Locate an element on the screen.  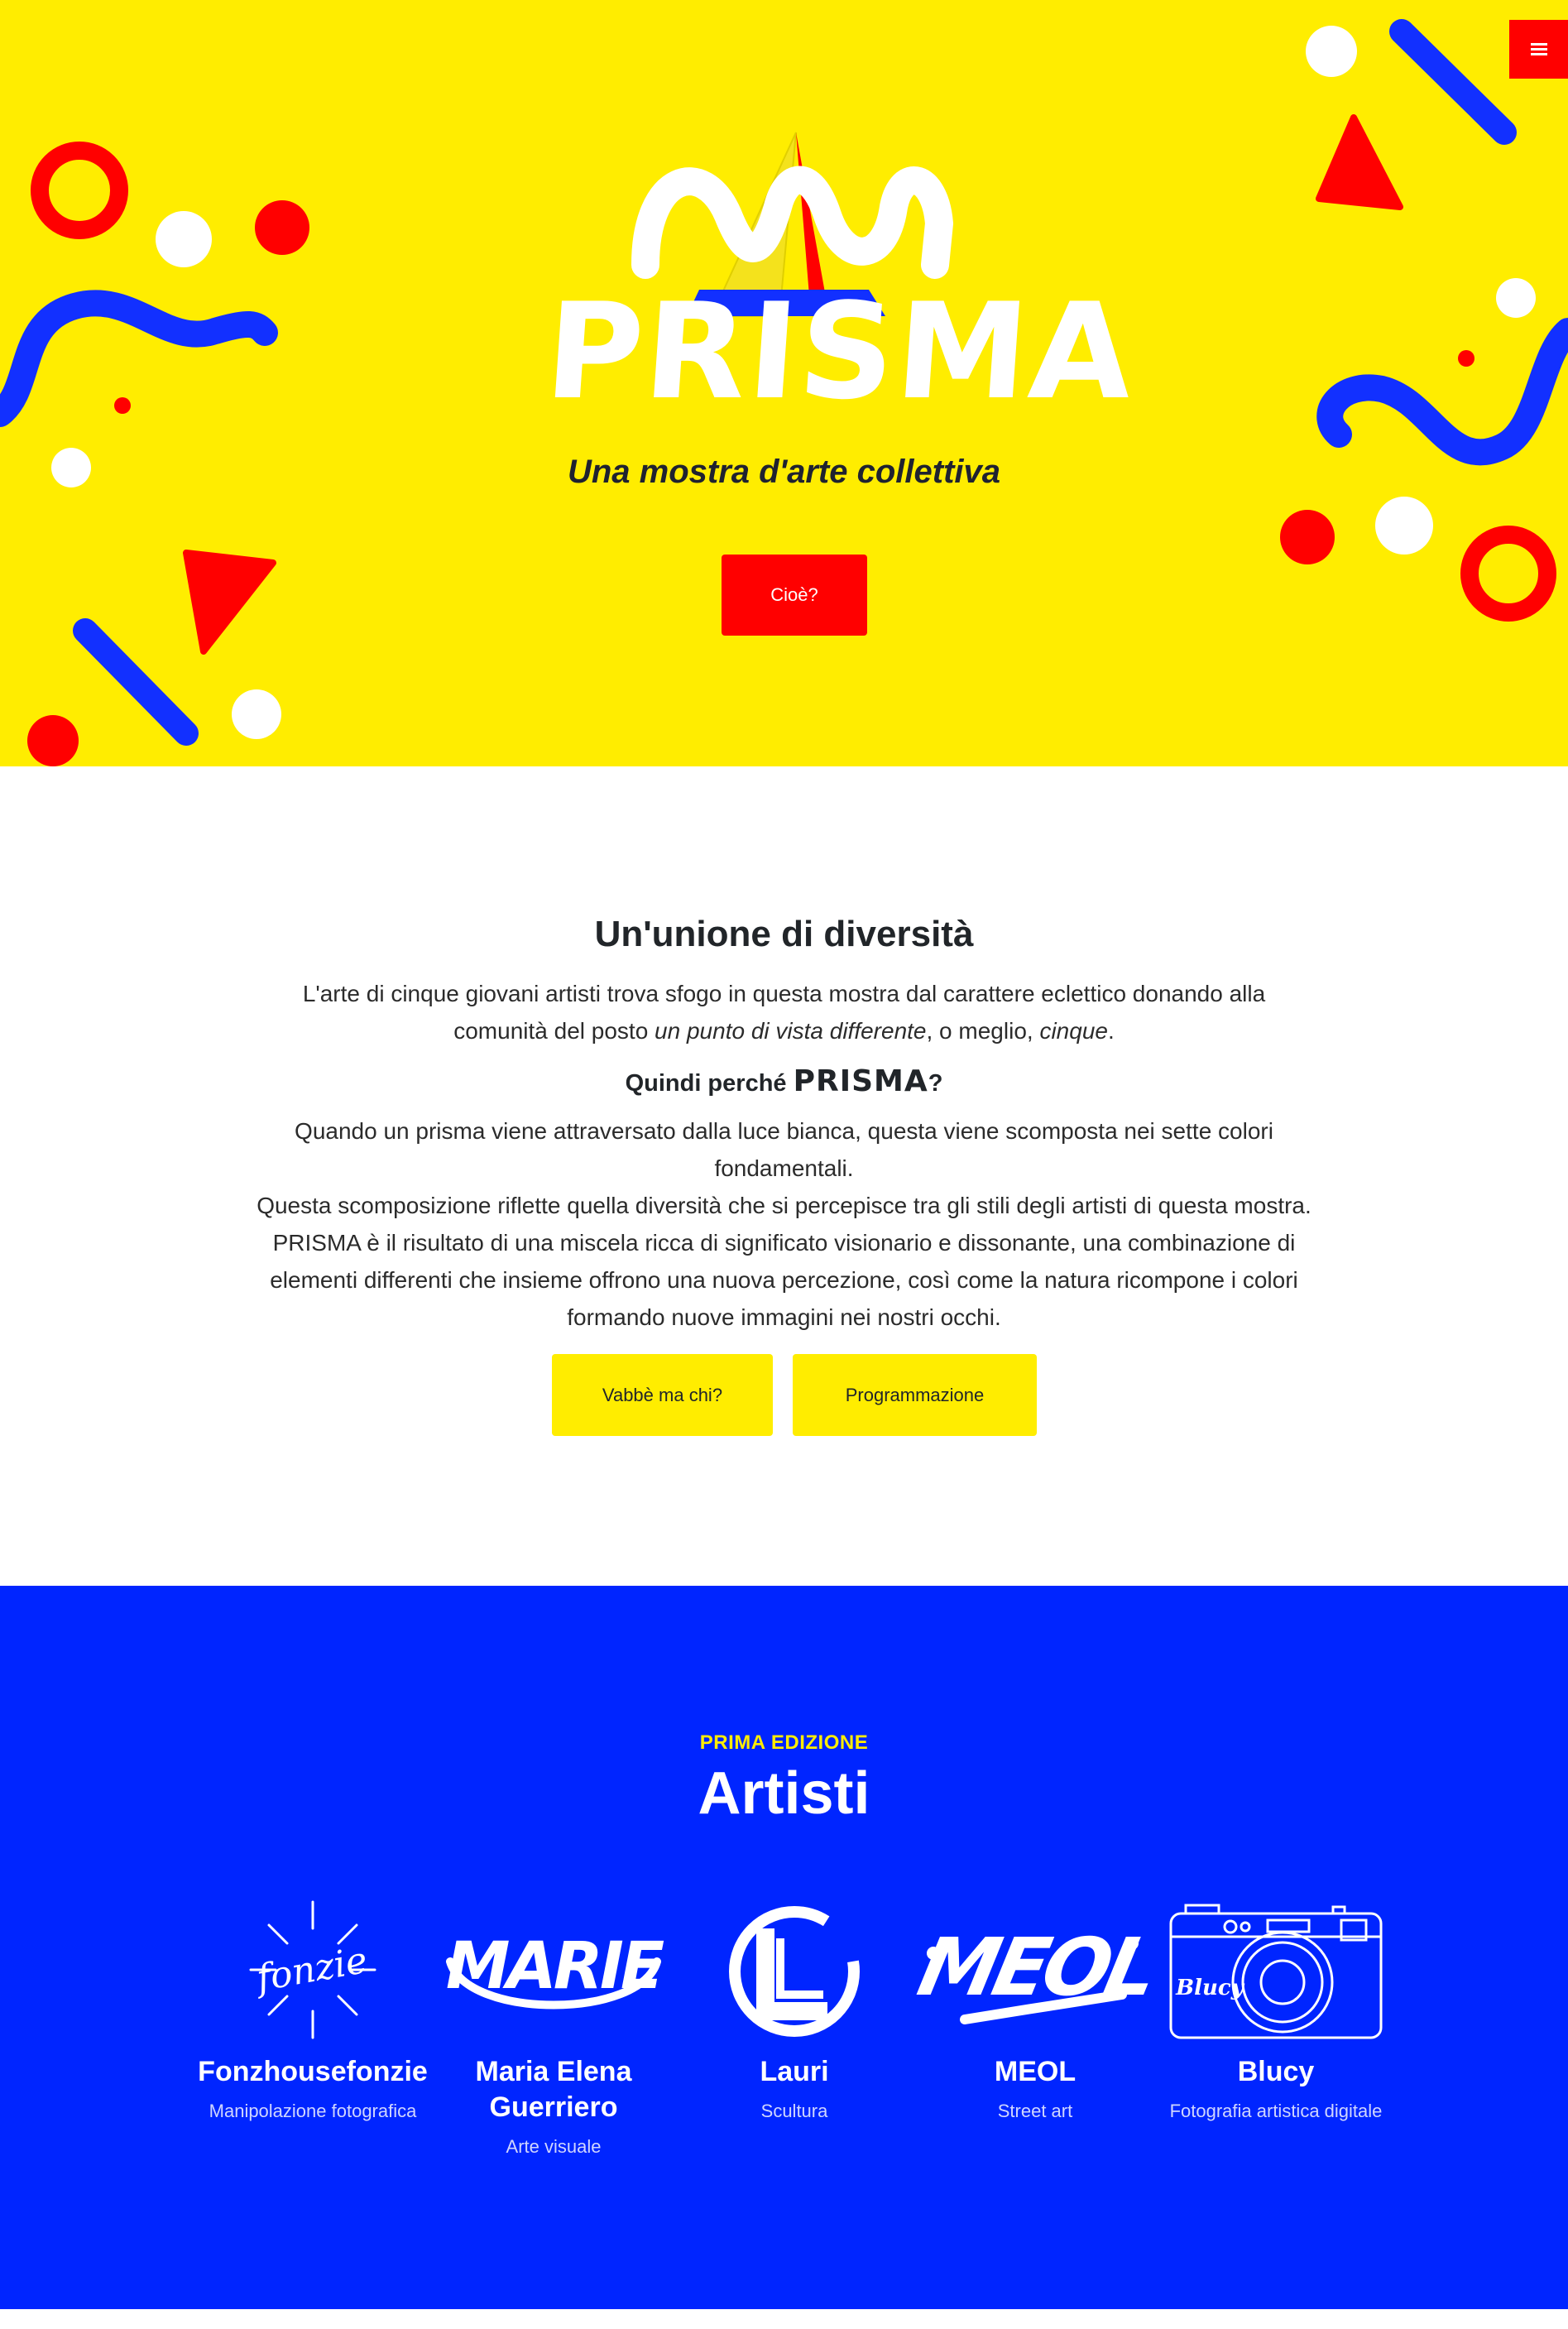
intro-emphasis: cinque is located at coordinates (1073, 1031).